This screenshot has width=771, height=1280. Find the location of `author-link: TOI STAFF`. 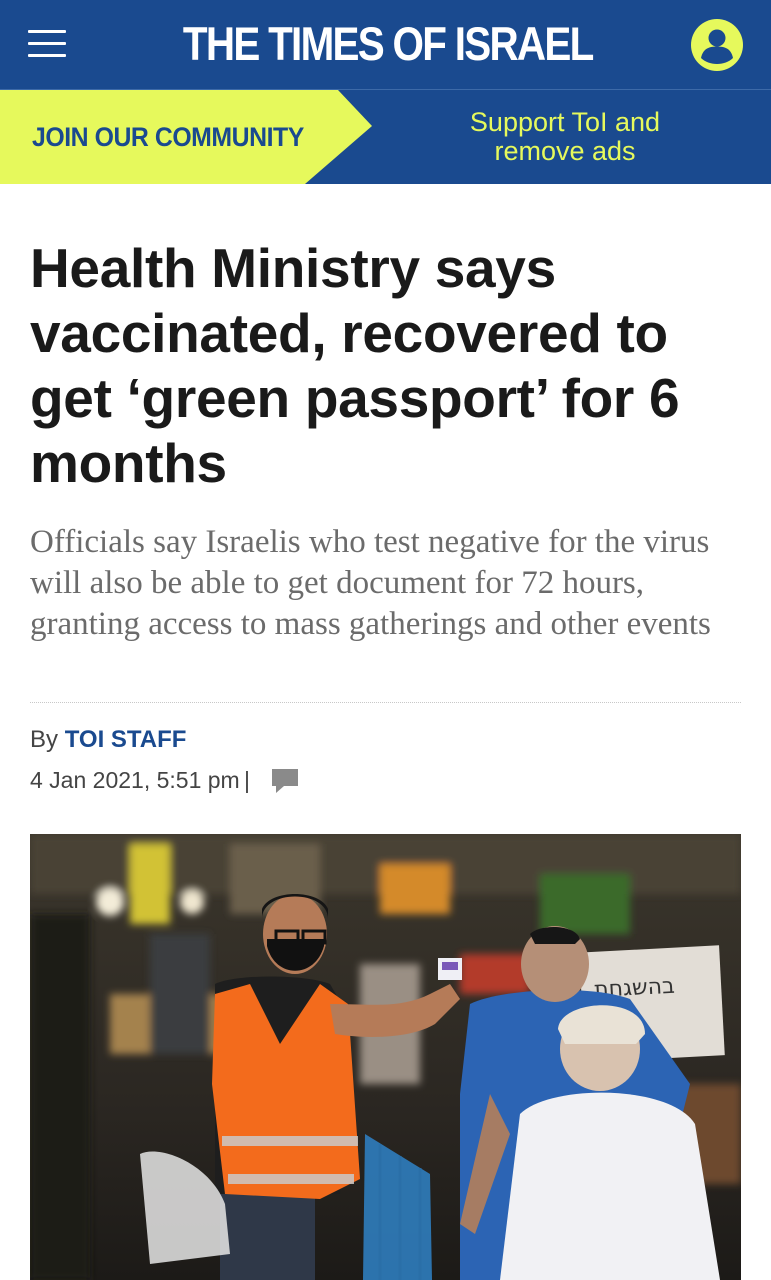

author-link: TOI STAFF is located at coordinates (126, 739).